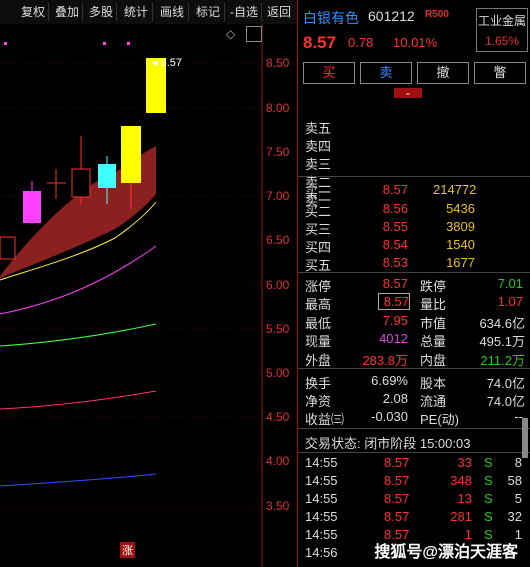 The height and width of the screenshot is (567, 530). What do you see at coordinates (278, 240) in the screenshot?
I see `y-tick: 6.50` at bounding box center [278, 240].